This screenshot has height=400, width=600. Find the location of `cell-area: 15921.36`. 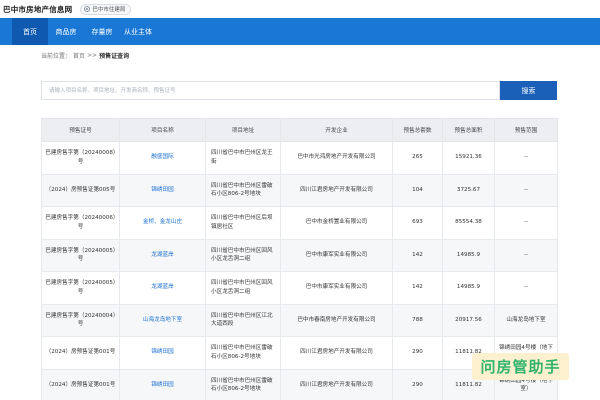

cell-area: 15921.36 is located at coordinates (468, 158).